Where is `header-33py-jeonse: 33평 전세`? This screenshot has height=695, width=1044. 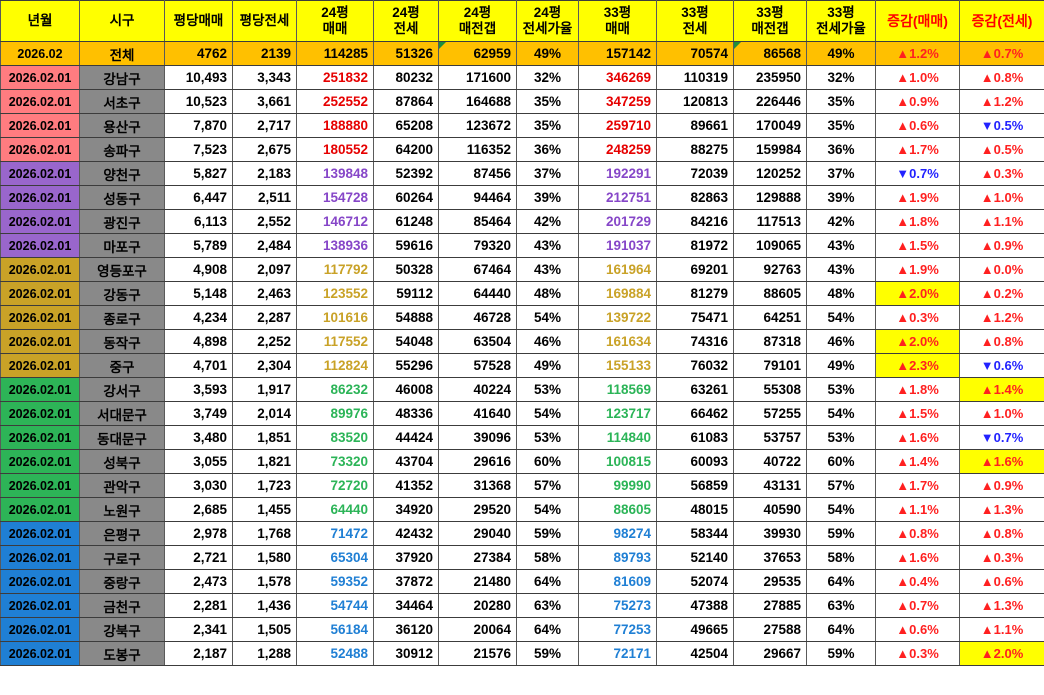 header-33py-jeonse: 33평 전세 is located at coordinates (695, 21).